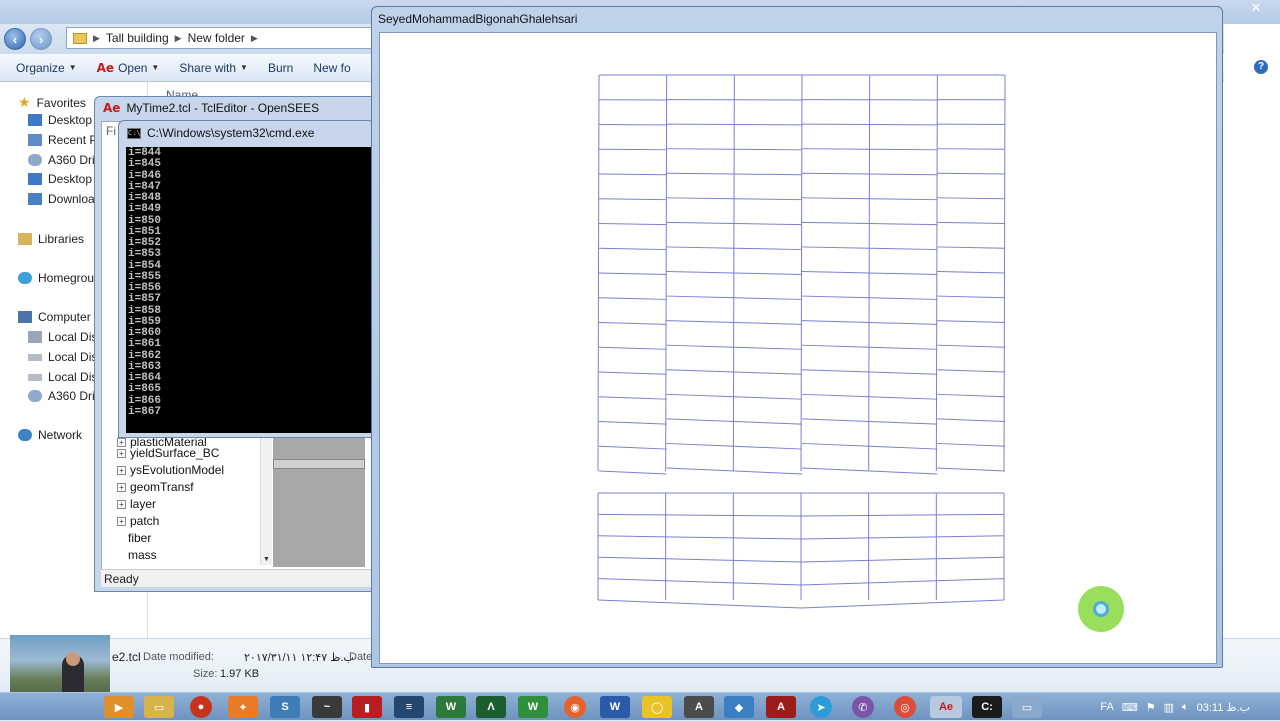  I want to click on nav-local-disk-3: Local Disl, so click(64, 377).